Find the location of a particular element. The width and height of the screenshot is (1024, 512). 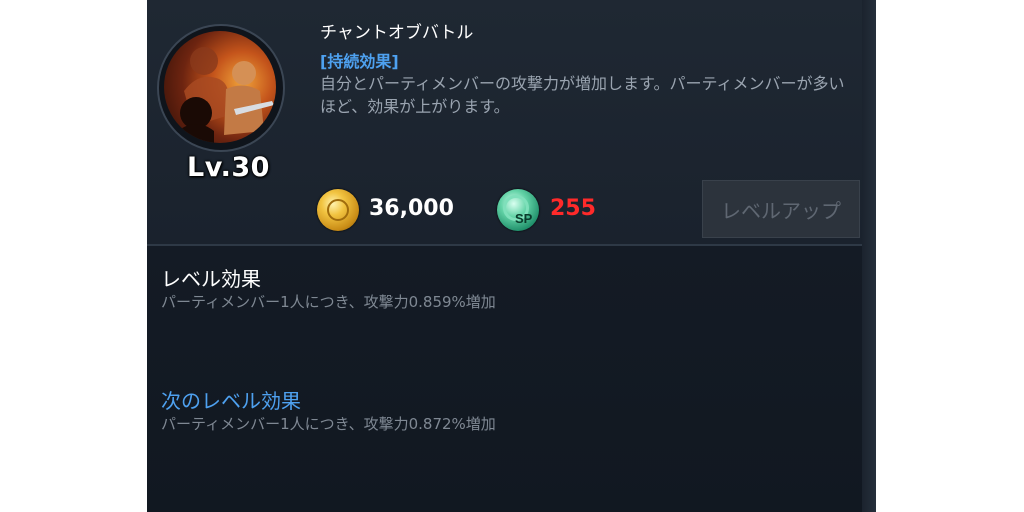

skill-level: Lv.30 is located at coordinates (228, 167).